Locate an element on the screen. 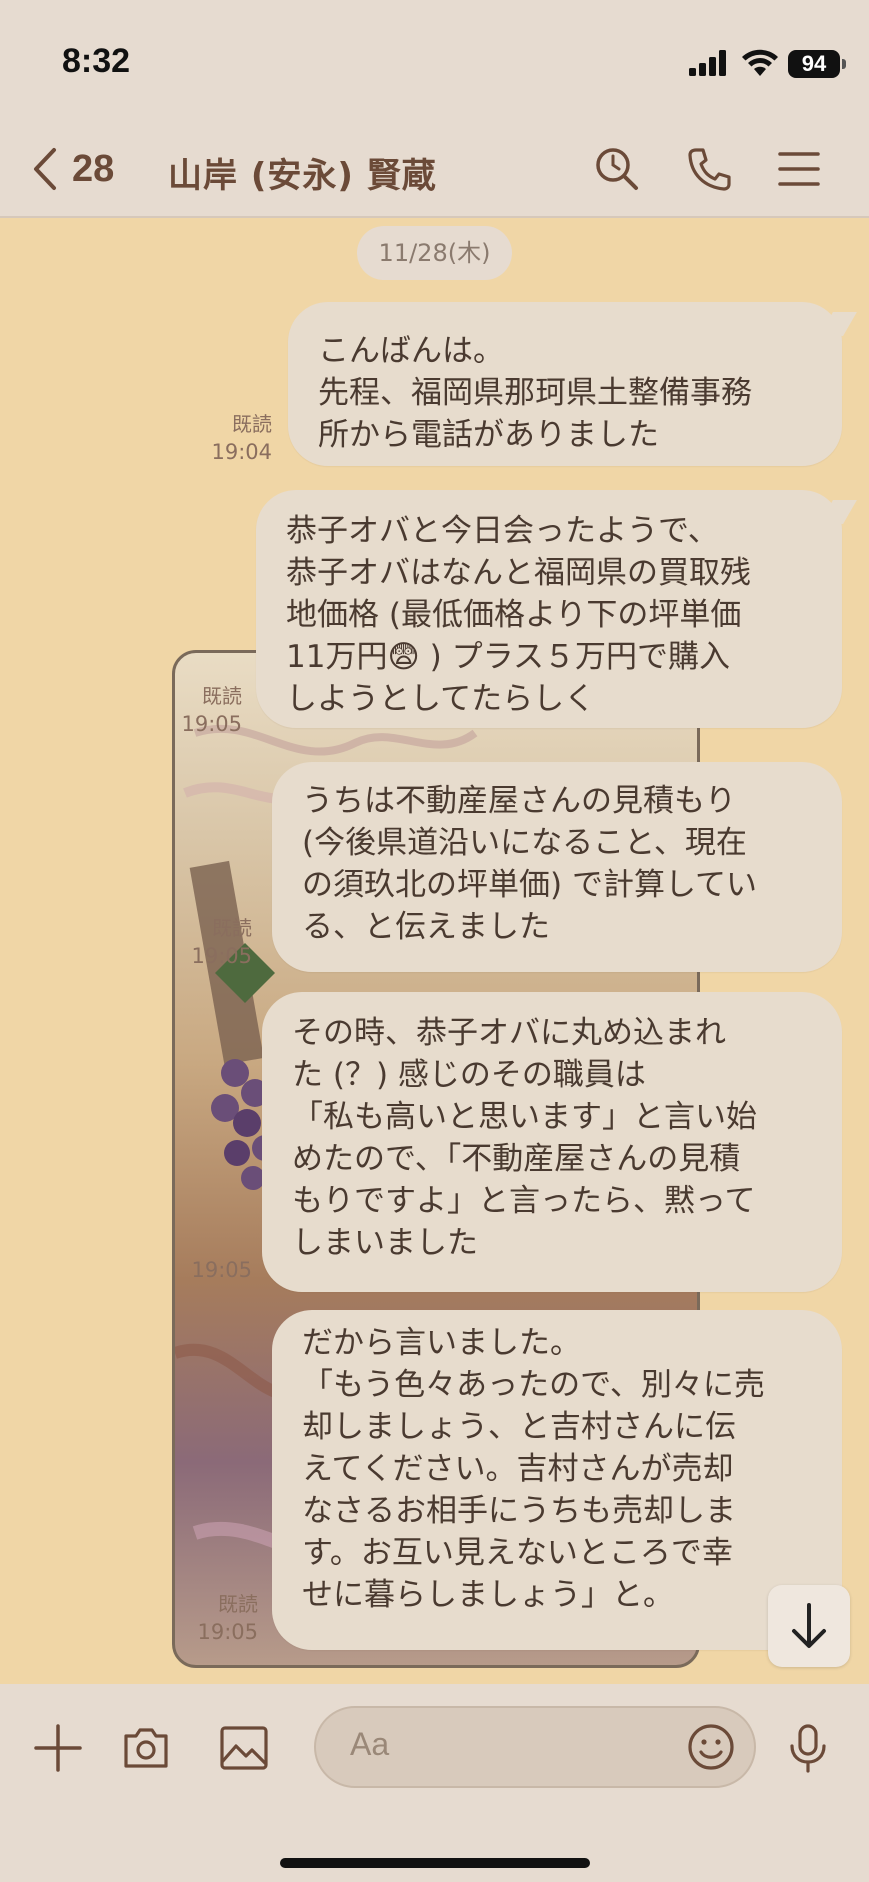 Image resolution: width=869 pixels, height=1882 pixels. message-line: 恭子オバはなんと福岡県の買取残 is located at coordinates (518, 573).